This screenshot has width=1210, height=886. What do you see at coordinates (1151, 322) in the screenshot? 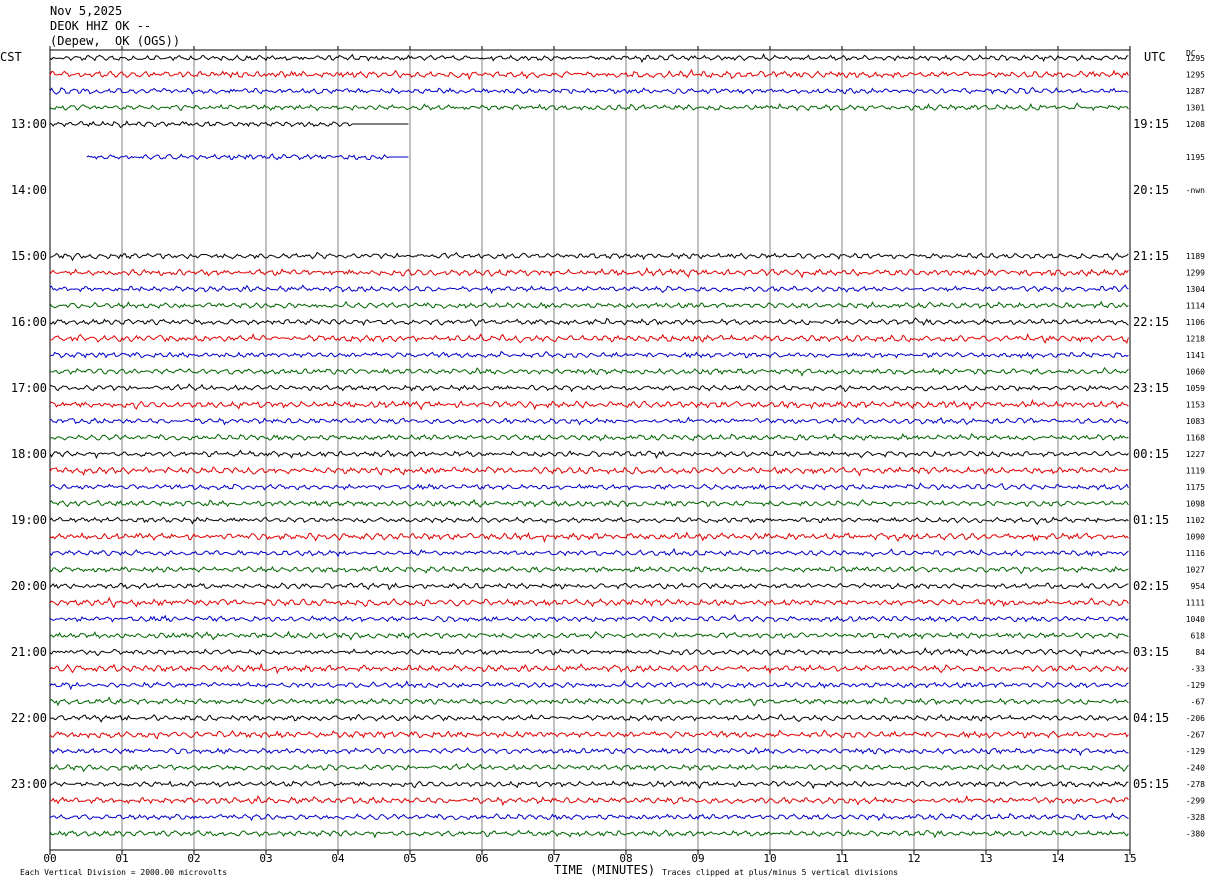
I see `right-hour-label: 22:15` at bounding box center [1151, 322].